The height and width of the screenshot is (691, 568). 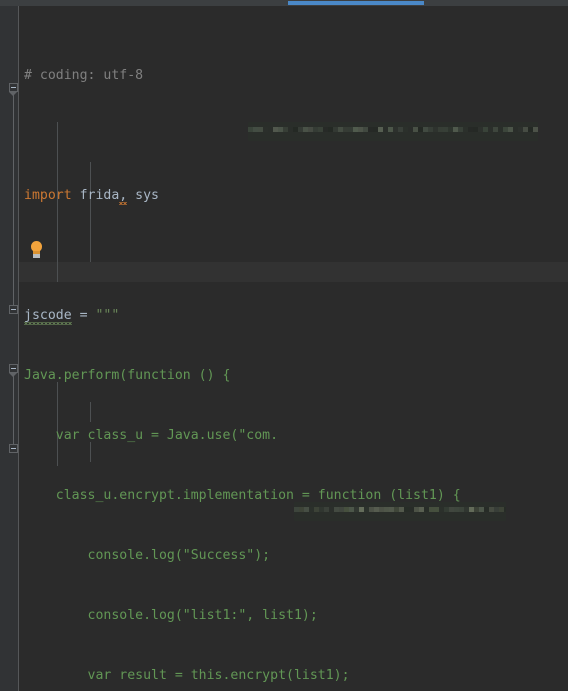 What do you see at coordinates (293, 376) in the screenshot?
I see `code-line: Java.perform(function () {` at bounding box center [293, 376].